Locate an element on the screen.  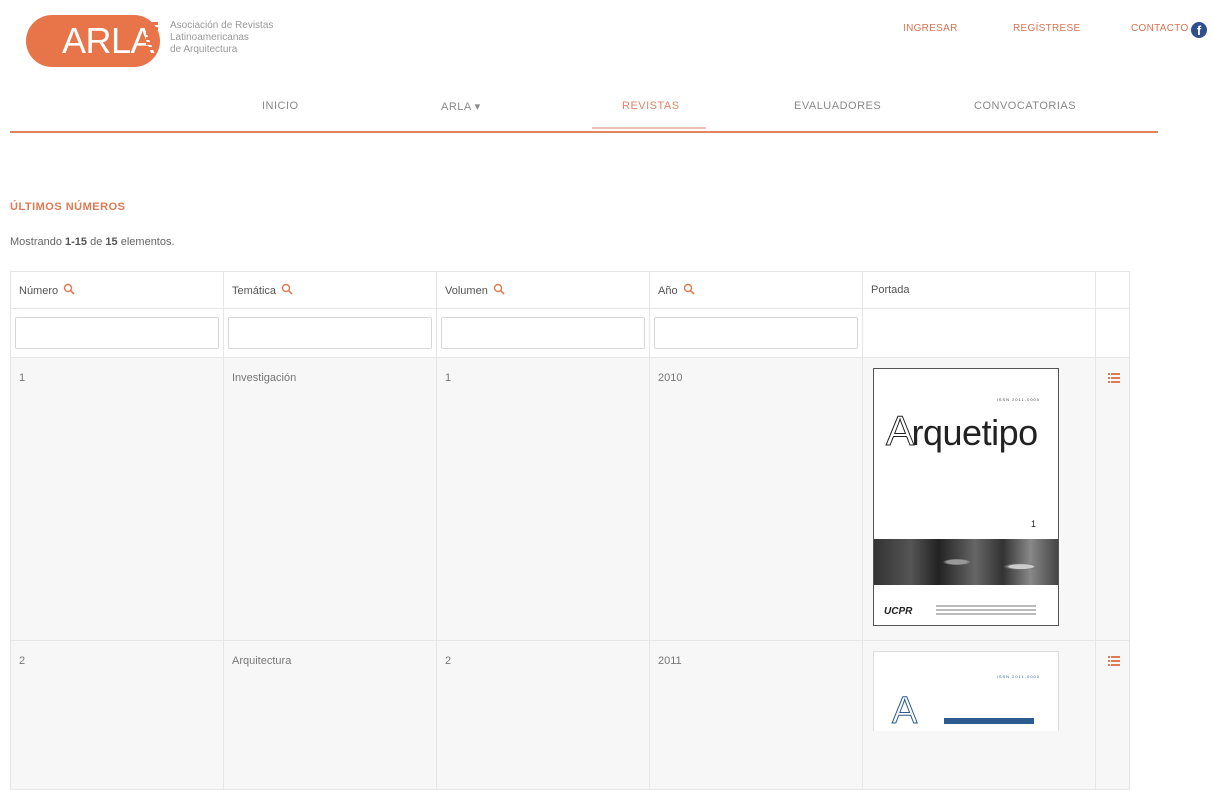
column-header-tematica: Temática is located at coordinates (330, 290).